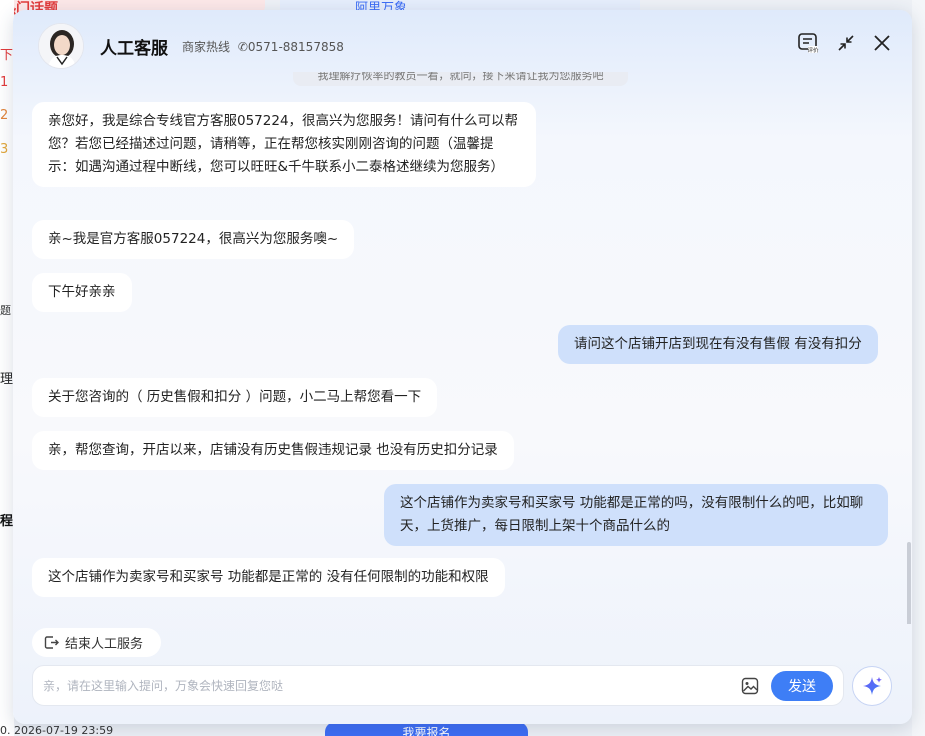 This screenshot has height=736, width=925. Describe the element at coordinates (51, 642) in the screenshot. I see `exit-icon` at that location.